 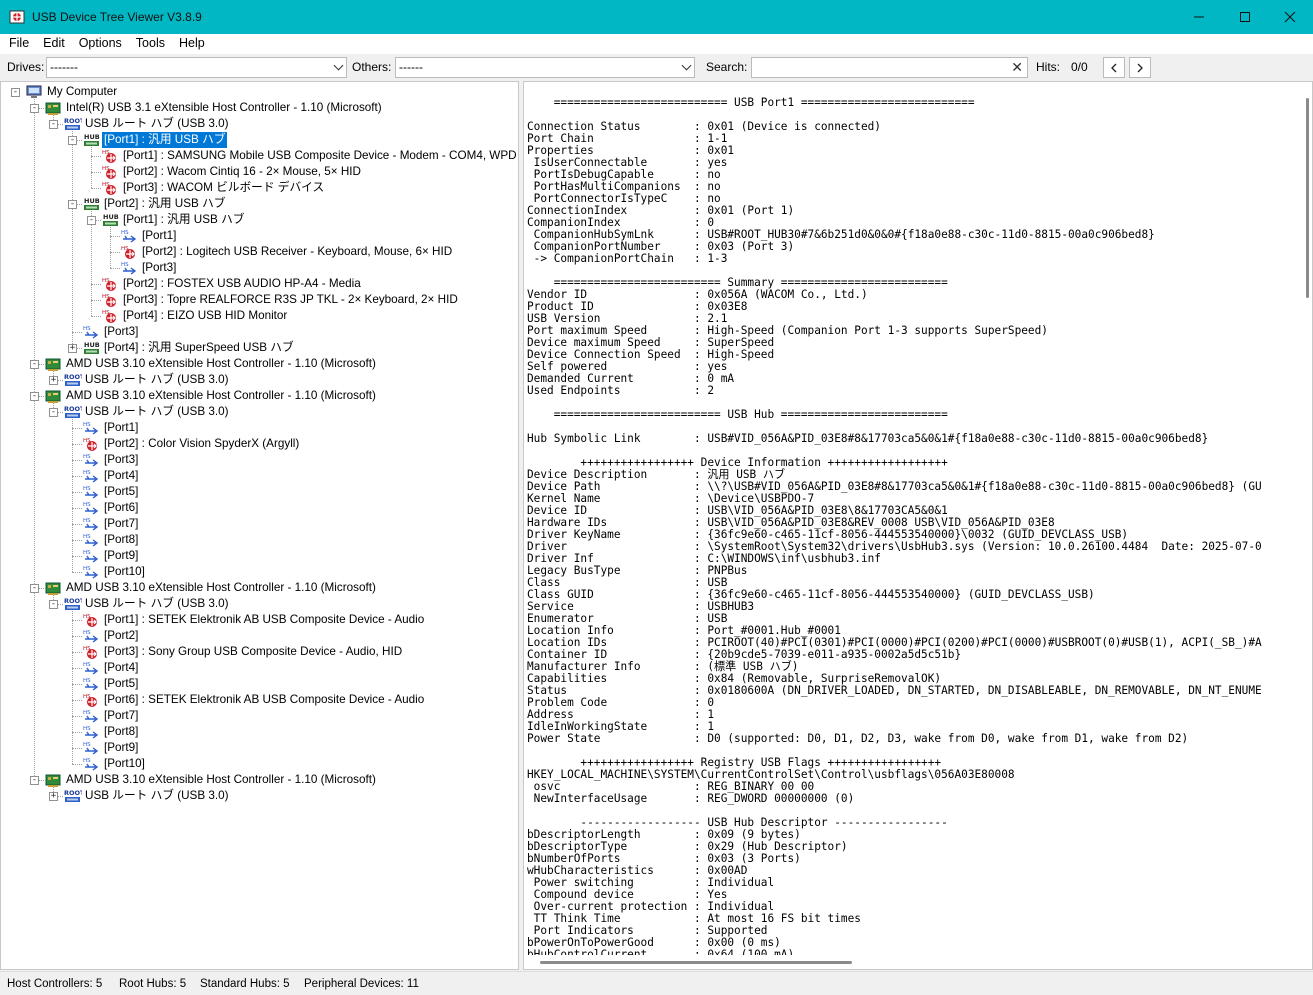 I want to click on tree-node: HS [Port1], so click(x=259, y=236).